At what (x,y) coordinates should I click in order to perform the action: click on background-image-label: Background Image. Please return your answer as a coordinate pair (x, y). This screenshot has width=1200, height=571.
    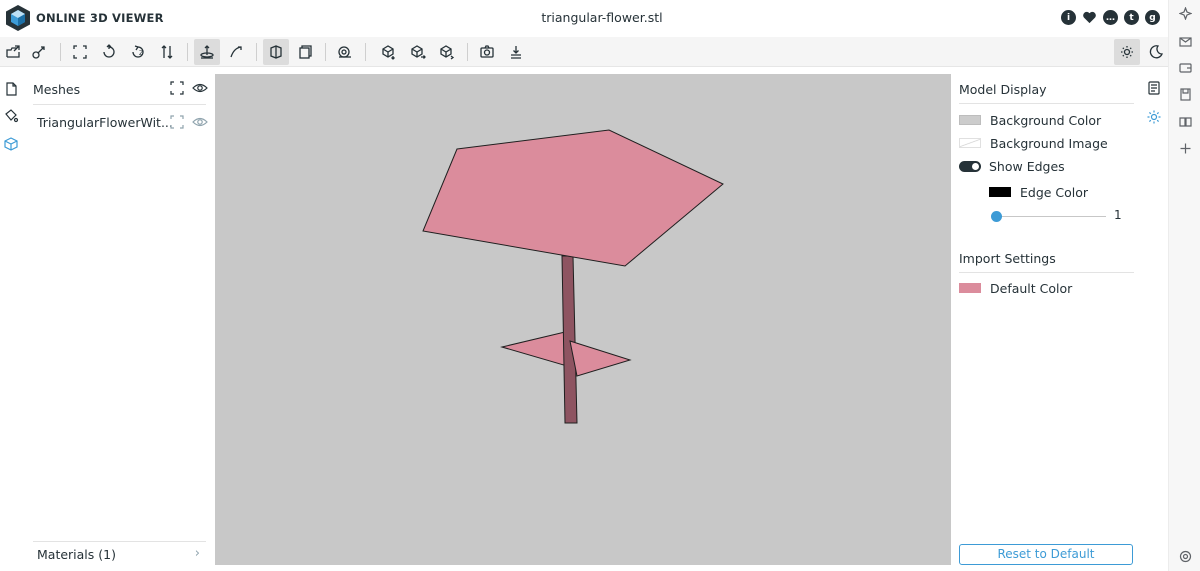
    Looking at the image, I should click on (1049, 143).